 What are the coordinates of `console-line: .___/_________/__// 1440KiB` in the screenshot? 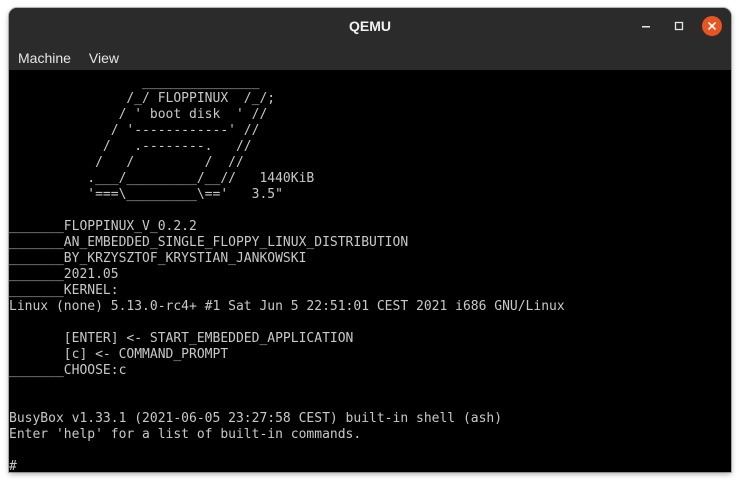 It's located at (162, 178).